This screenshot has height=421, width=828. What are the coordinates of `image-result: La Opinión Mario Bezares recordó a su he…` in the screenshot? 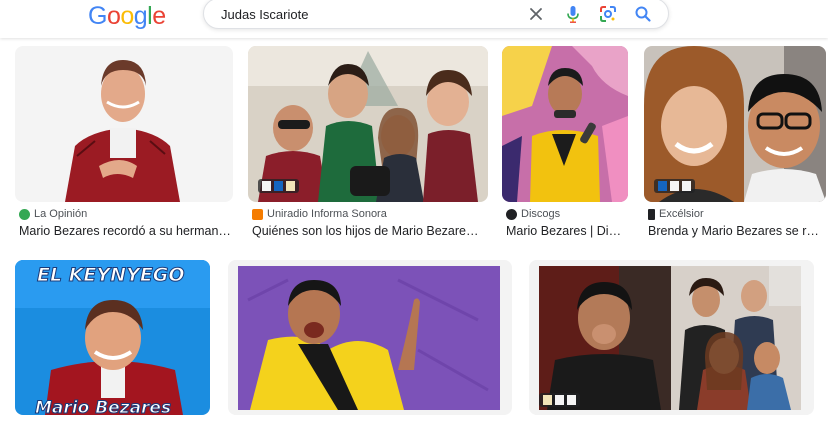 It's located at (124, 143).